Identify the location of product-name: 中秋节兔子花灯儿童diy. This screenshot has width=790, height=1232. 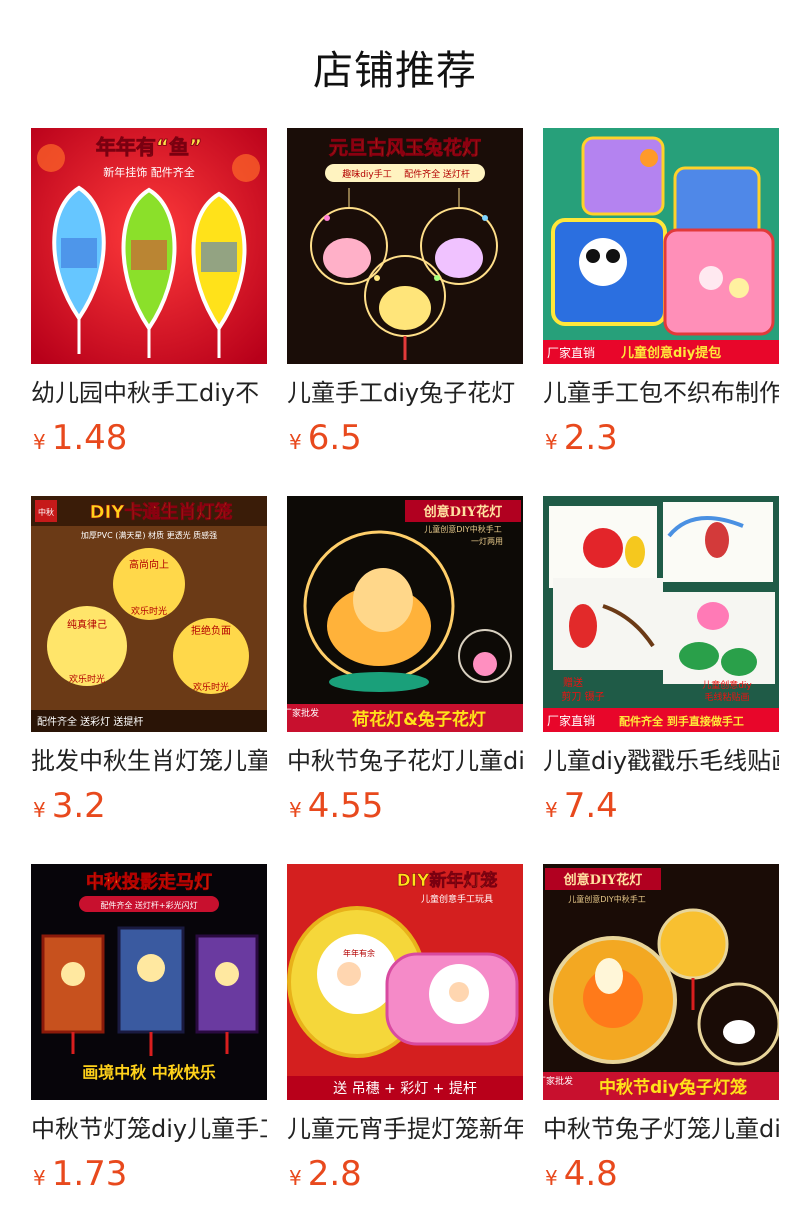
(405, 761).